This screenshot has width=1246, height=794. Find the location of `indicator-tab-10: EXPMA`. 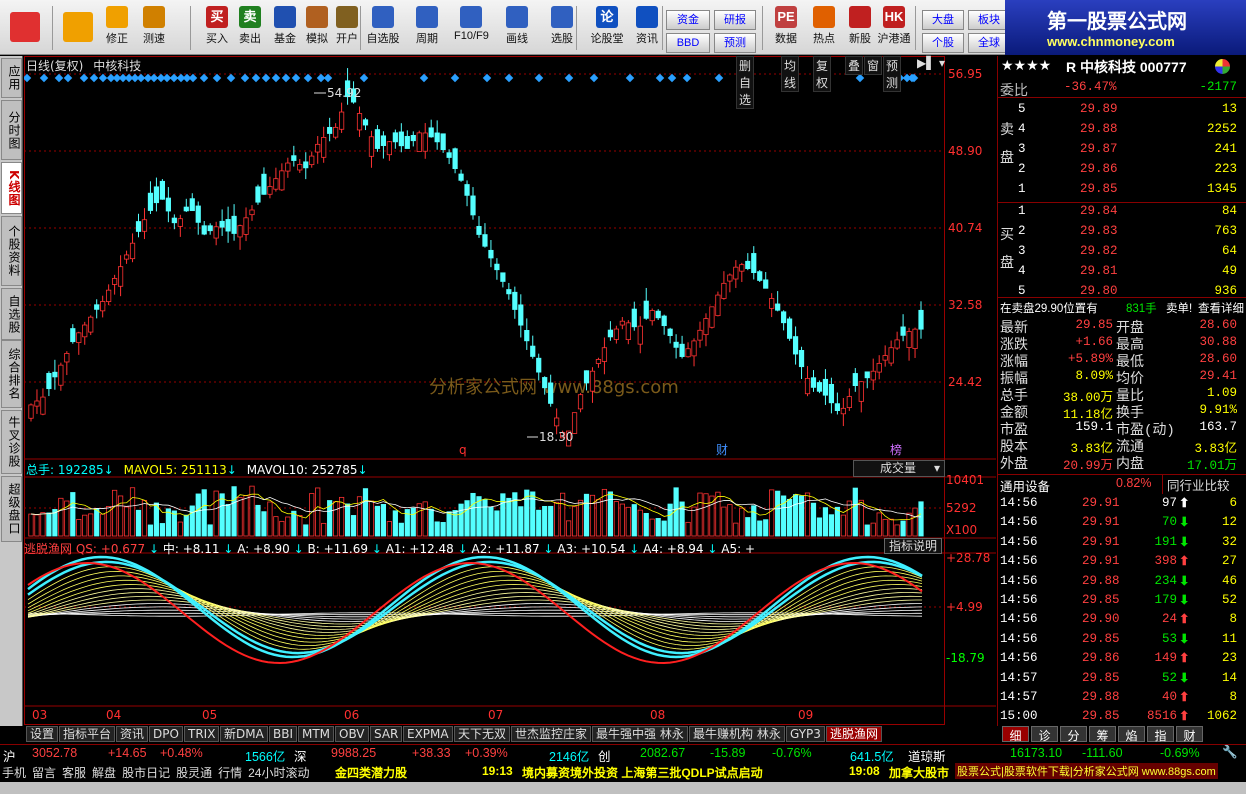

indicator-tab-10: EXPMA is located at coordinates (428, 734).